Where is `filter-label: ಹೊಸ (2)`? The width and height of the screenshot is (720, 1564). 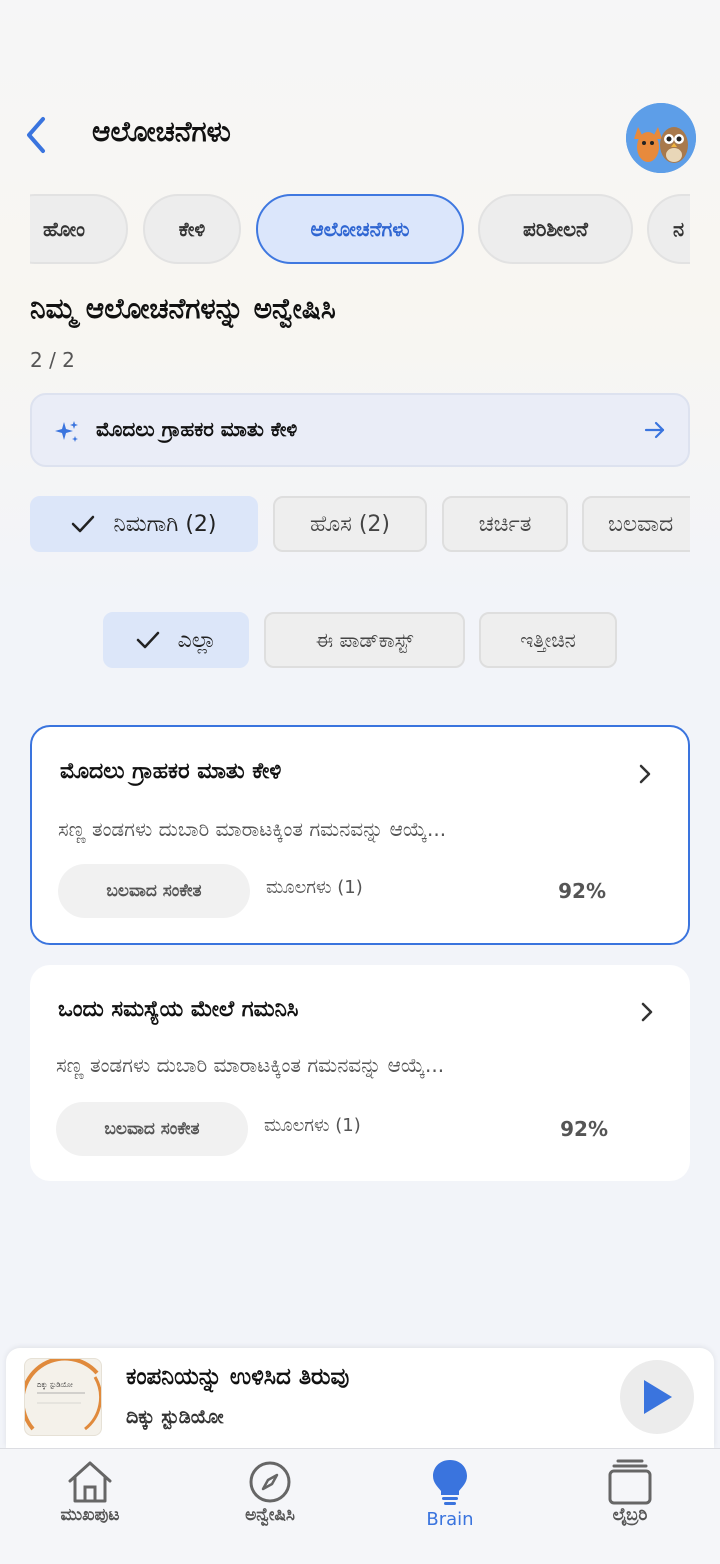
filter-label: ಹೊಸ (2) is located at coordinates (349, 524).